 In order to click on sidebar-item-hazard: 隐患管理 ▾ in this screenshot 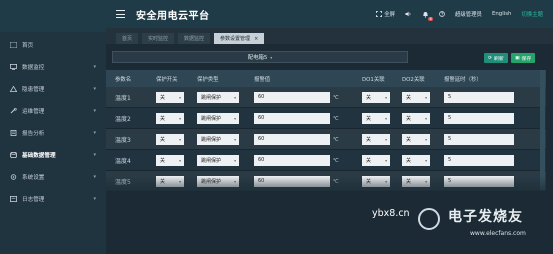, I will do `click(53, 89)`.